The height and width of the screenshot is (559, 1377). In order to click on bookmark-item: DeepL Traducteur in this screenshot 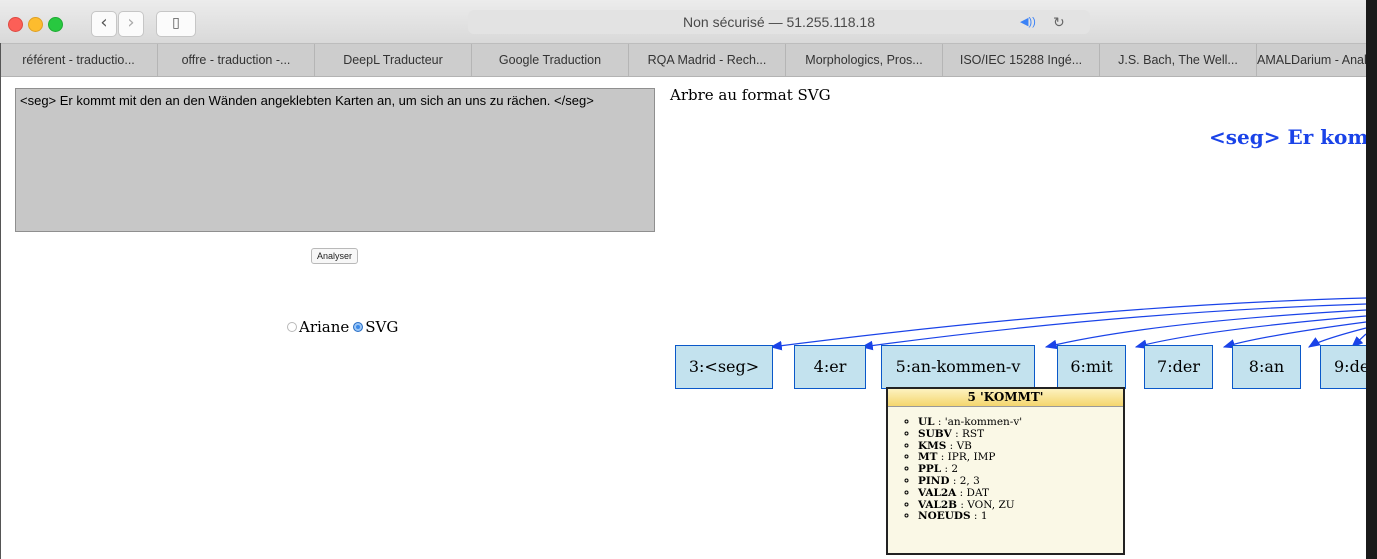, I will do `click(393, 60)`.